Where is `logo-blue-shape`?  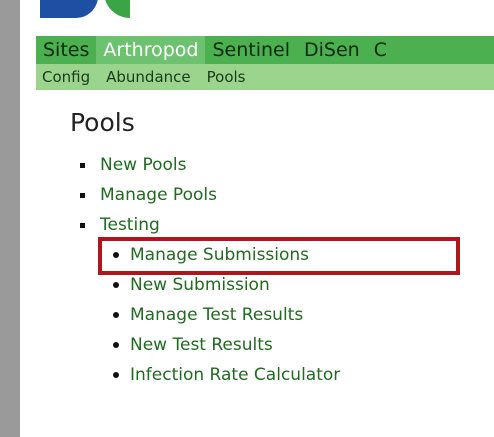 logo-blue-shape is located at coordinates (69, 9).